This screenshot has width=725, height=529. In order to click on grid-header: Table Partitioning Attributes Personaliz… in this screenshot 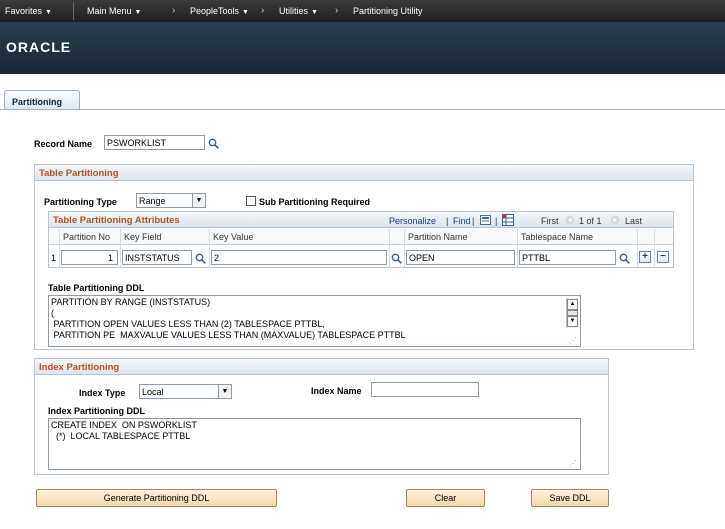, I will do `click(361, 220)`.